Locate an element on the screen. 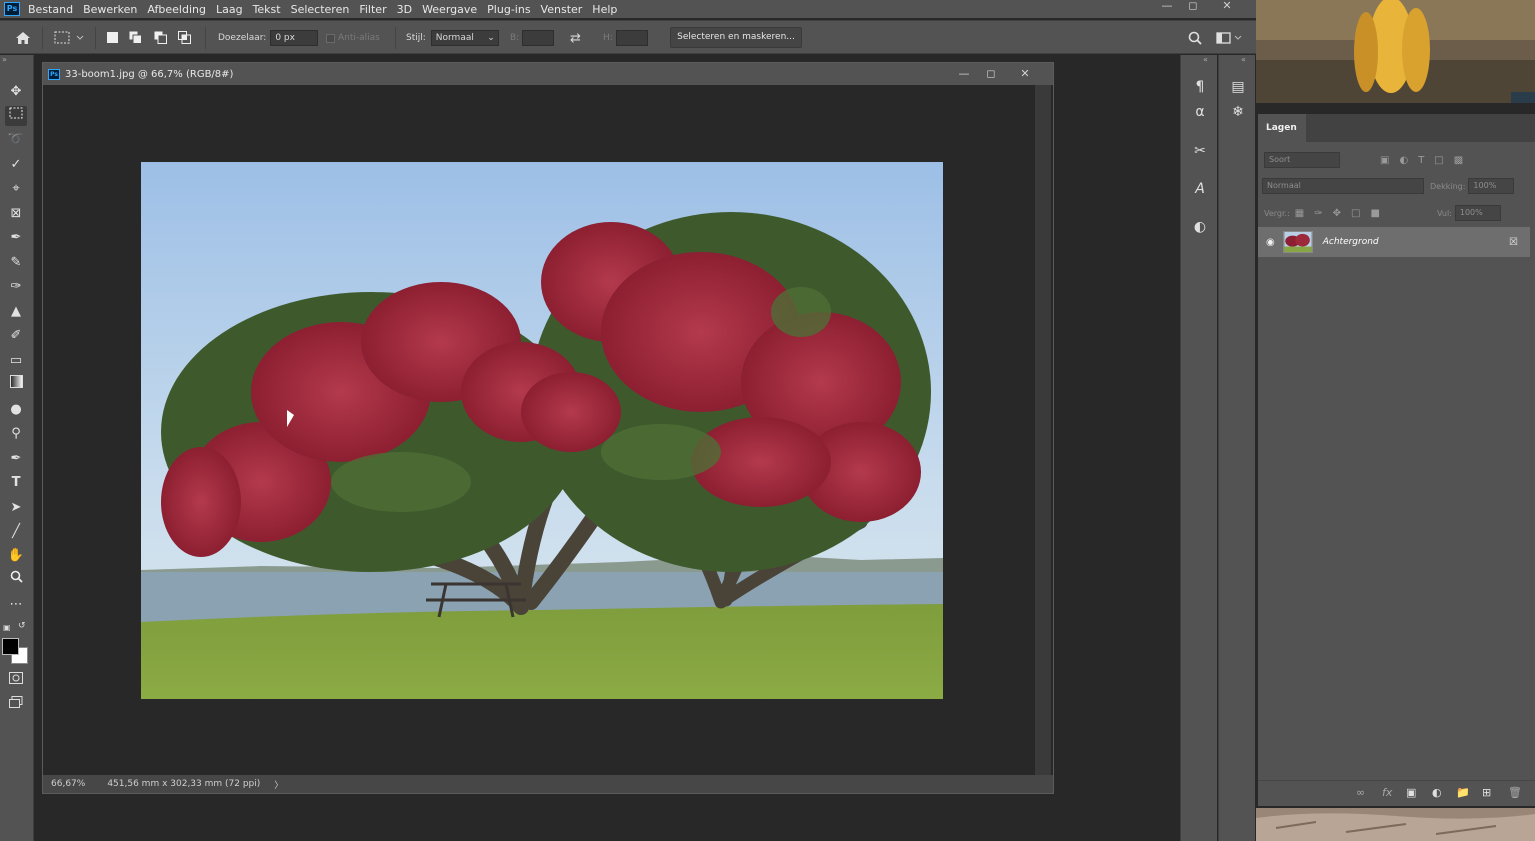 Image resolution: width=1535 pixels, height=841 pixels. filter-type-icon: T is located at coordinates (1421, 160).